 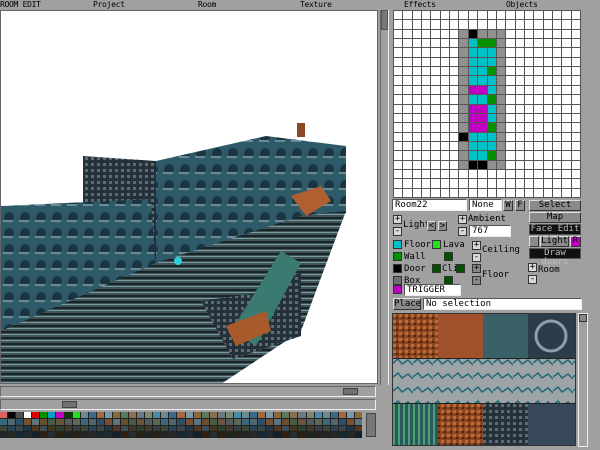 What do you see at coordinates (188, 391) in the screenshot?
I see `viewport-horizontal-scrollbar` at bounding box center [188, 391].